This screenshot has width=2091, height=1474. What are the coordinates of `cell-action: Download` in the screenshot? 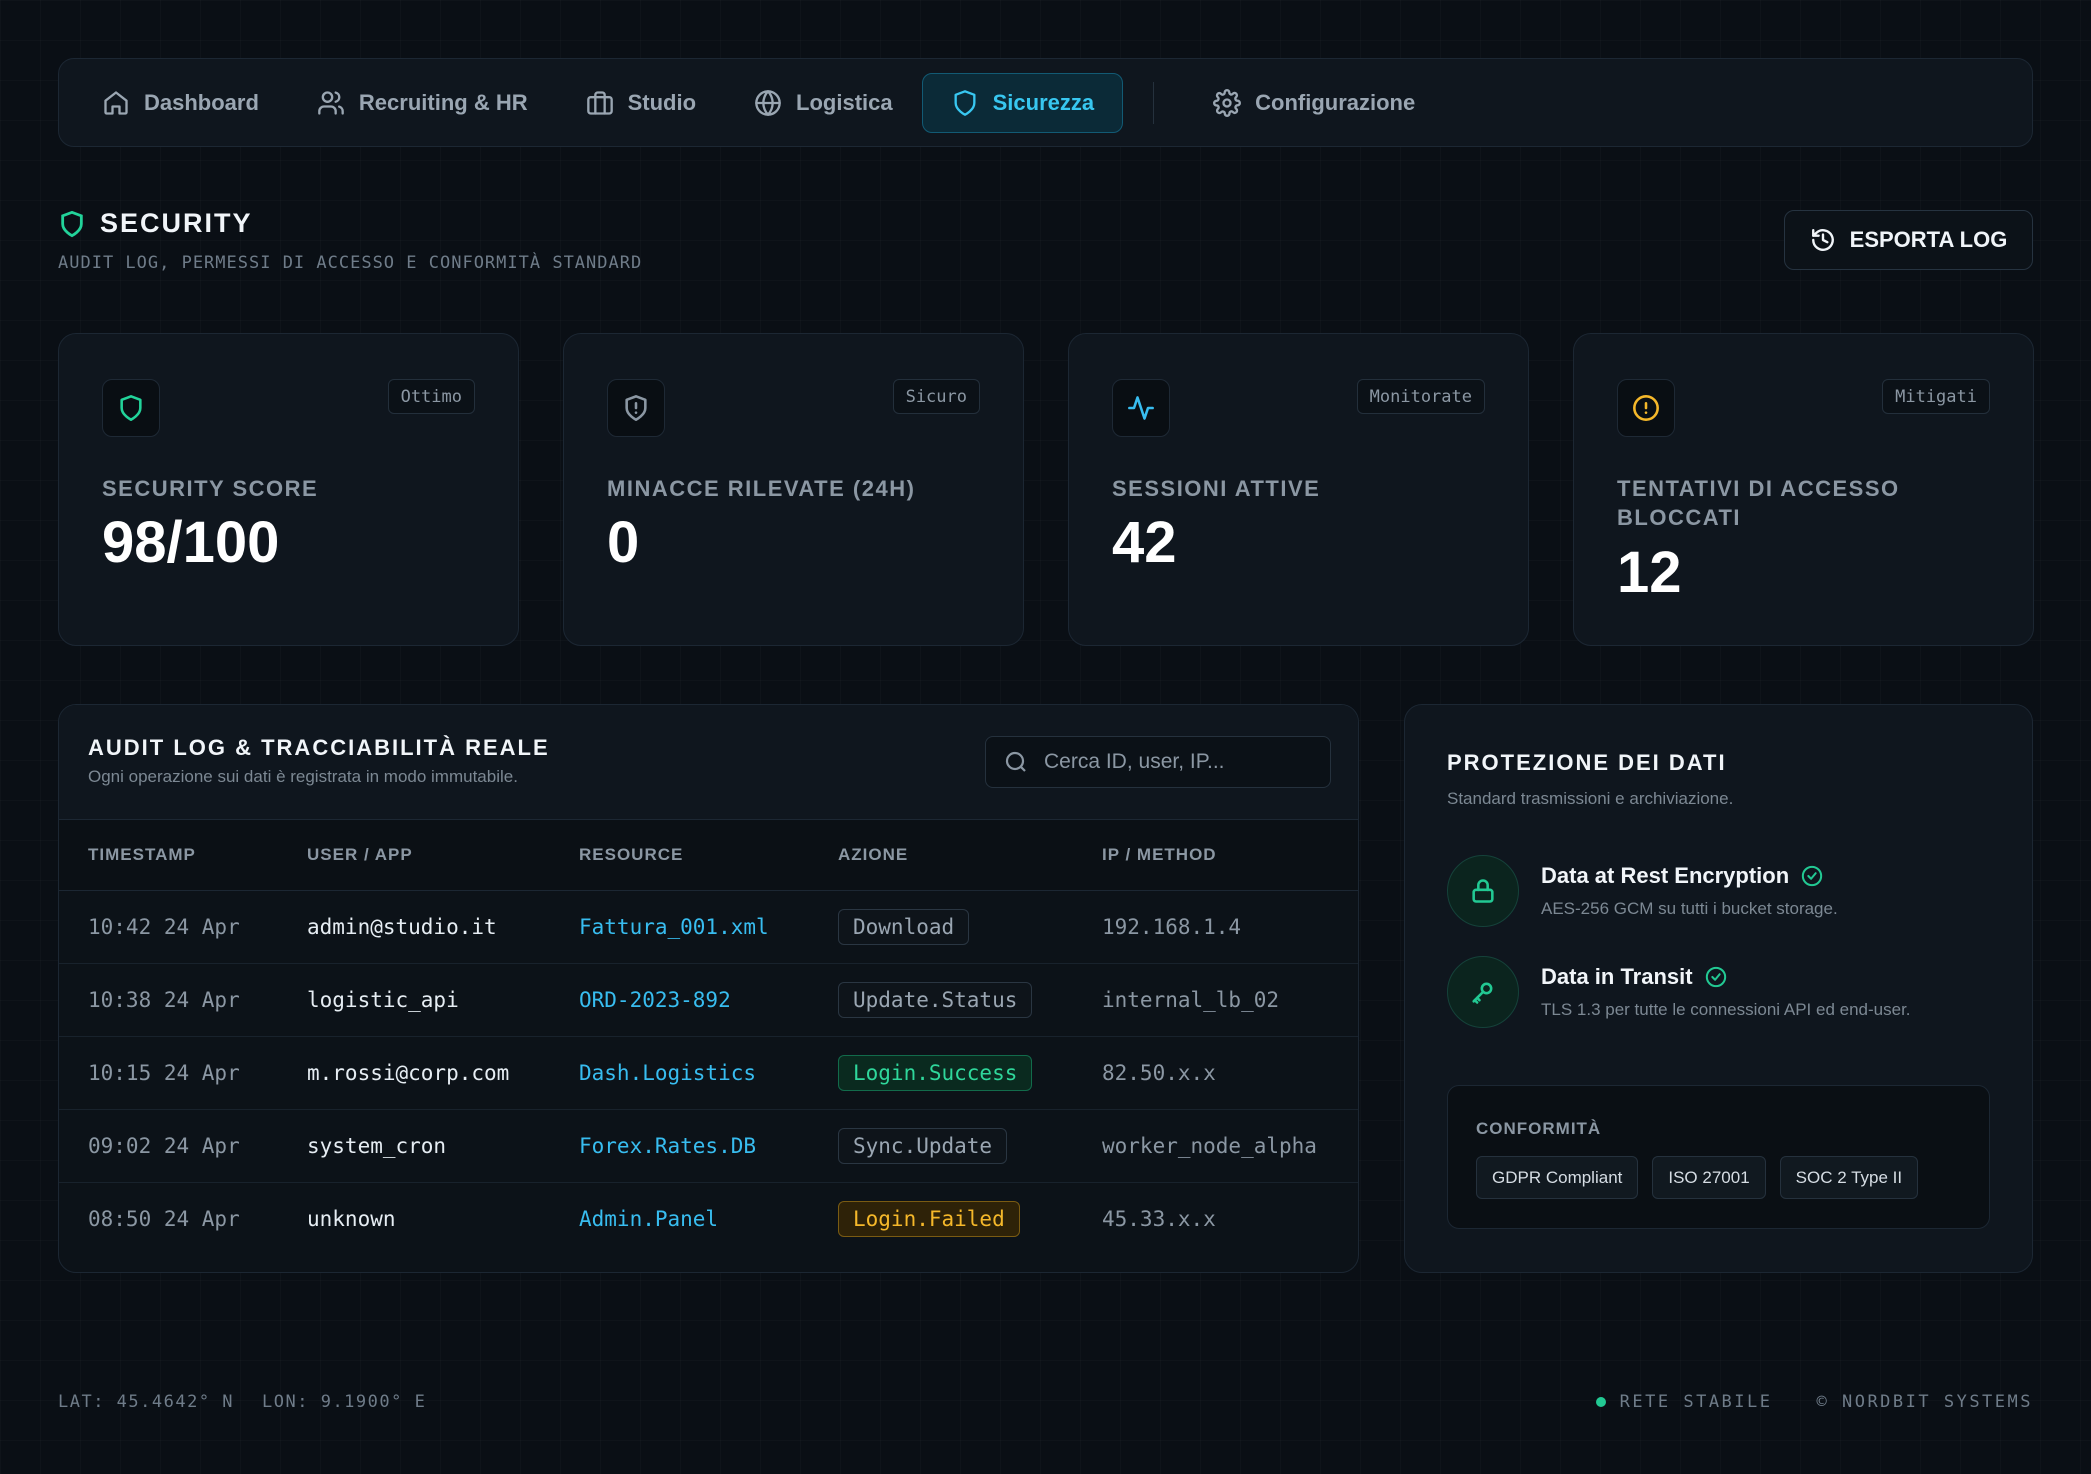 It's located at (970, 926).